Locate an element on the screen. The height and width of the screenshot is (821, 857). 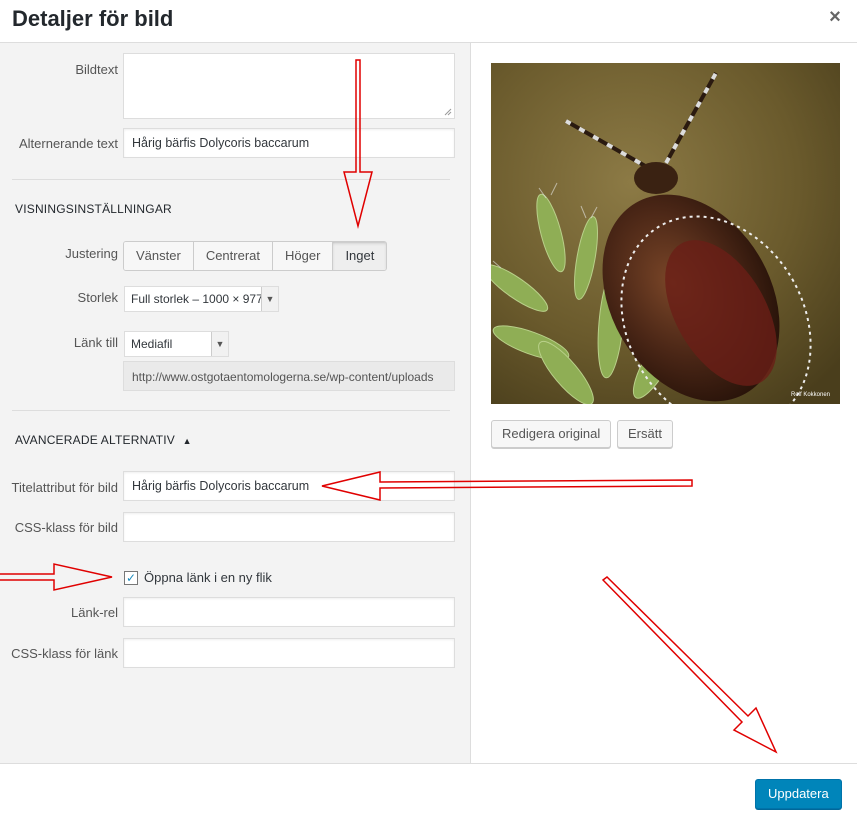
link-to-select-value: Mediafil is located at coordinates (152, 344).